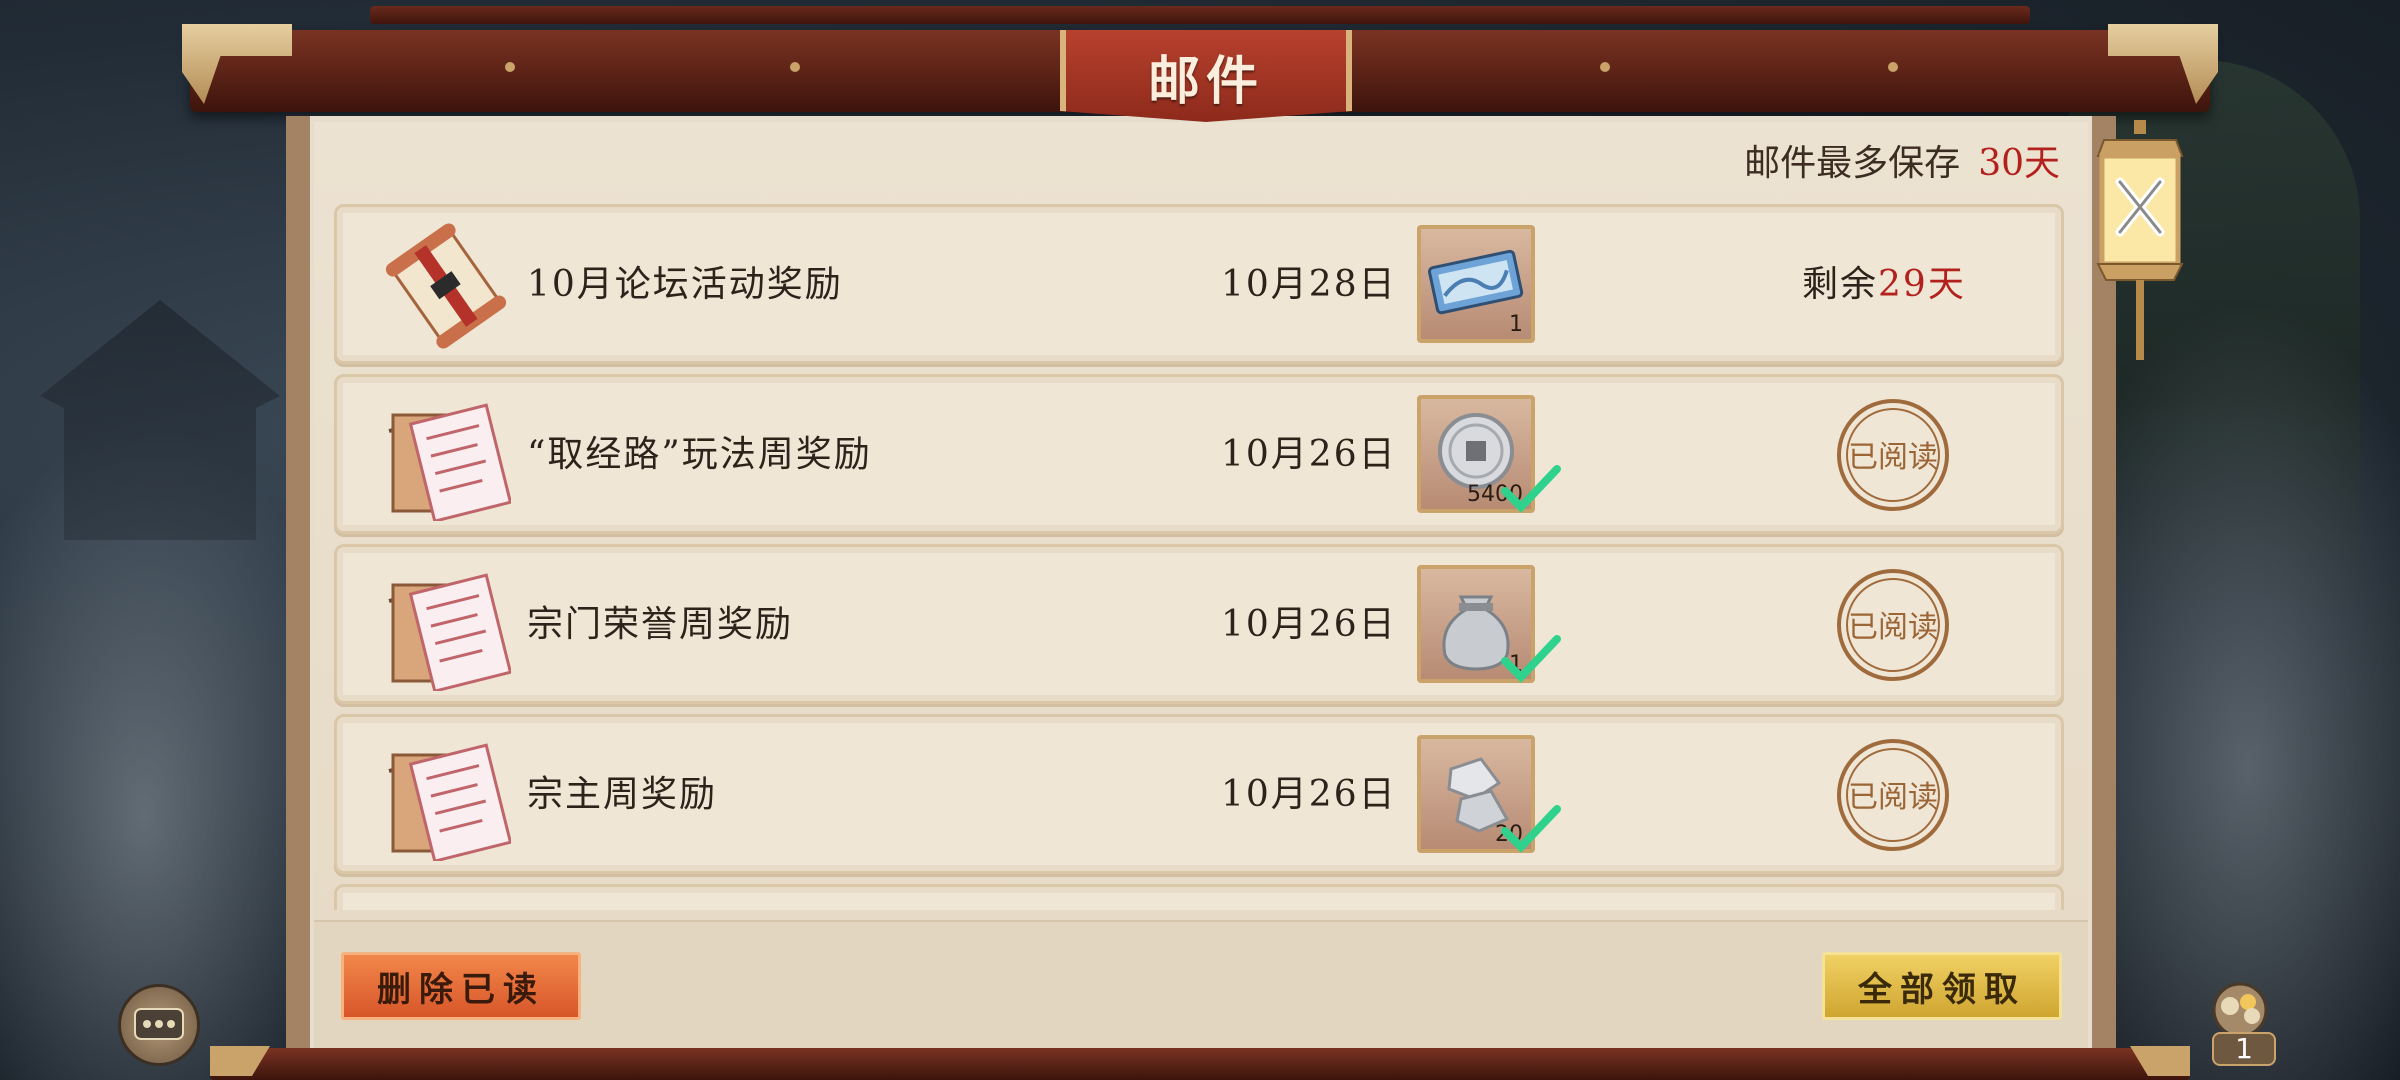 The width and height of the screenshot is (2400, 1080). What do you see at coordinates (2140, 127) in the screenshot?
I see `lantern-hook` at bounding box center [2140, 127].